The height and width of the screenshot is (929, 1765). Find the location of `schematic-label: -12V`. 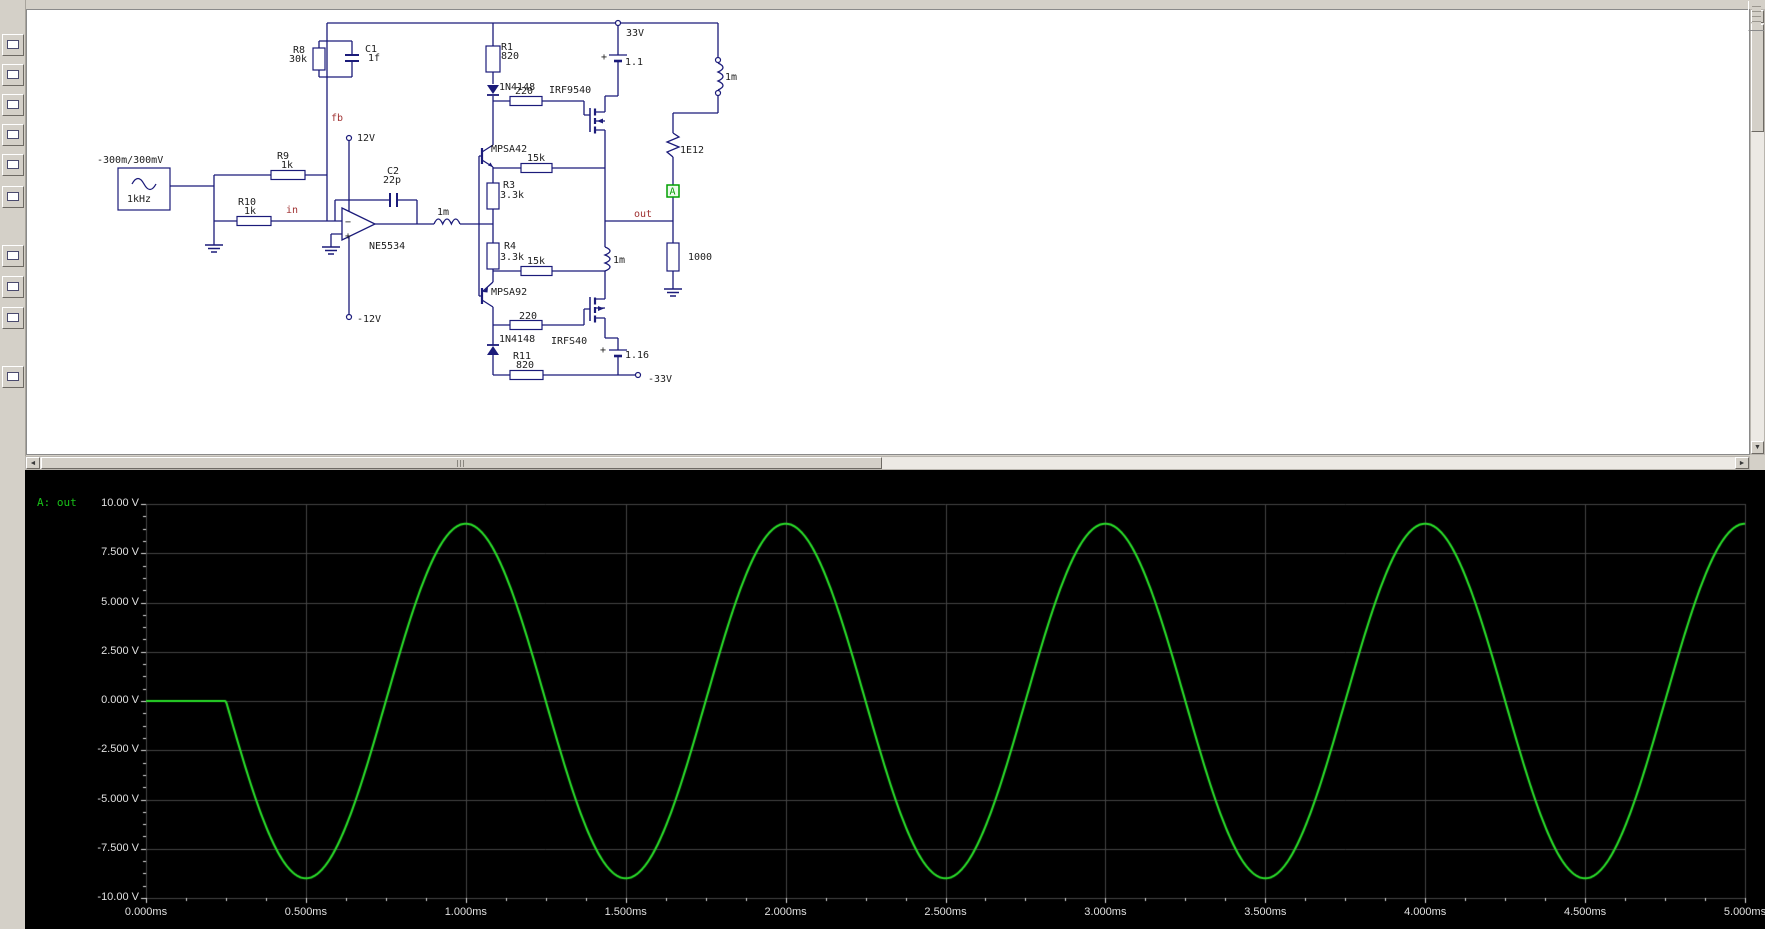

schematic-label: -12V is located at coordinates (369, 319).